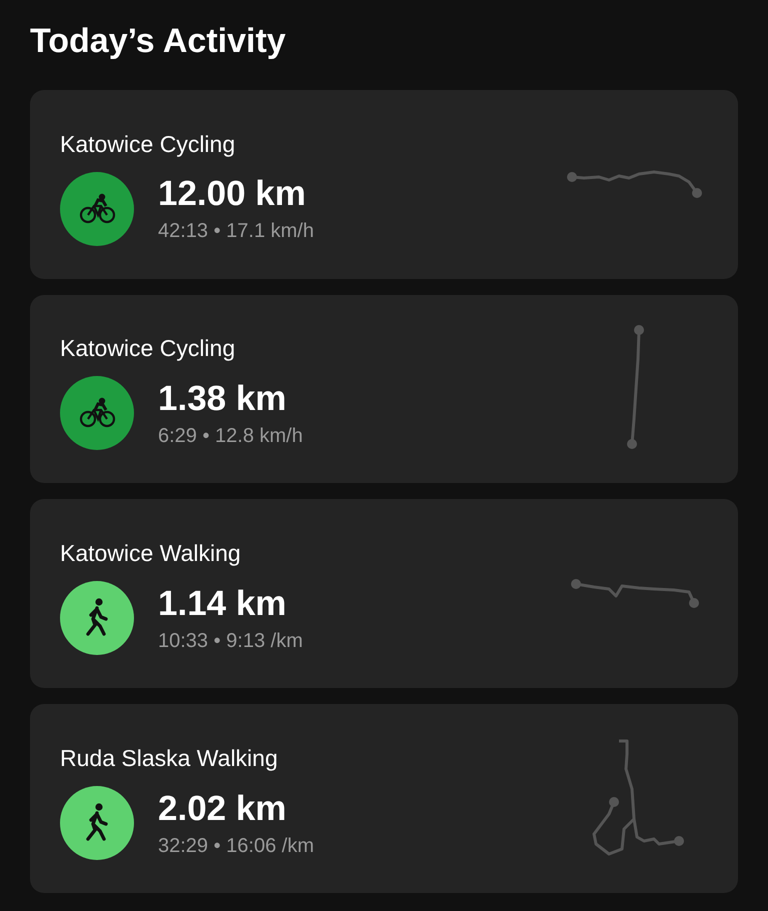 This screenshot has width=768, height=911. I want to click on distance-value: 1.38 km, so click(222, 398).